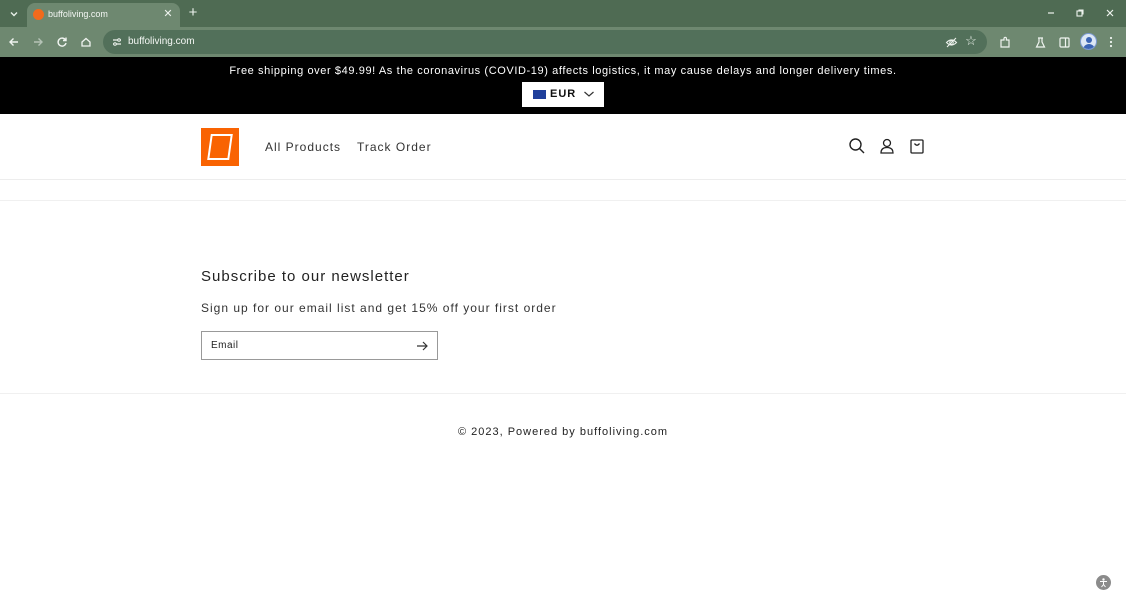 This screenshot has width=1126, height=602. Describe the element at coordinates (971, 41) in the screenshot. I see `bookmark-star-icon: ☆` at that location.